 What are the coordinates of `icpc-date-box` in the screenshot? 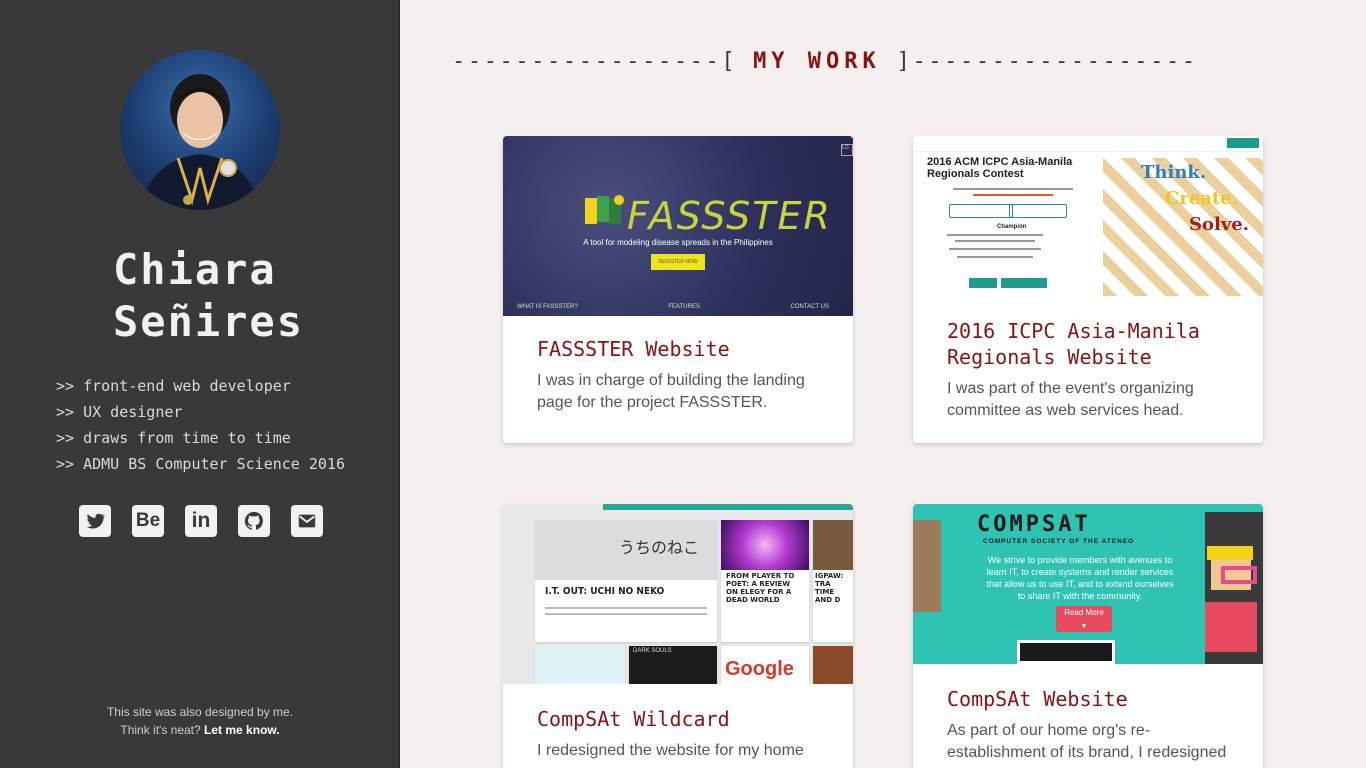 It's located at (981, 211).